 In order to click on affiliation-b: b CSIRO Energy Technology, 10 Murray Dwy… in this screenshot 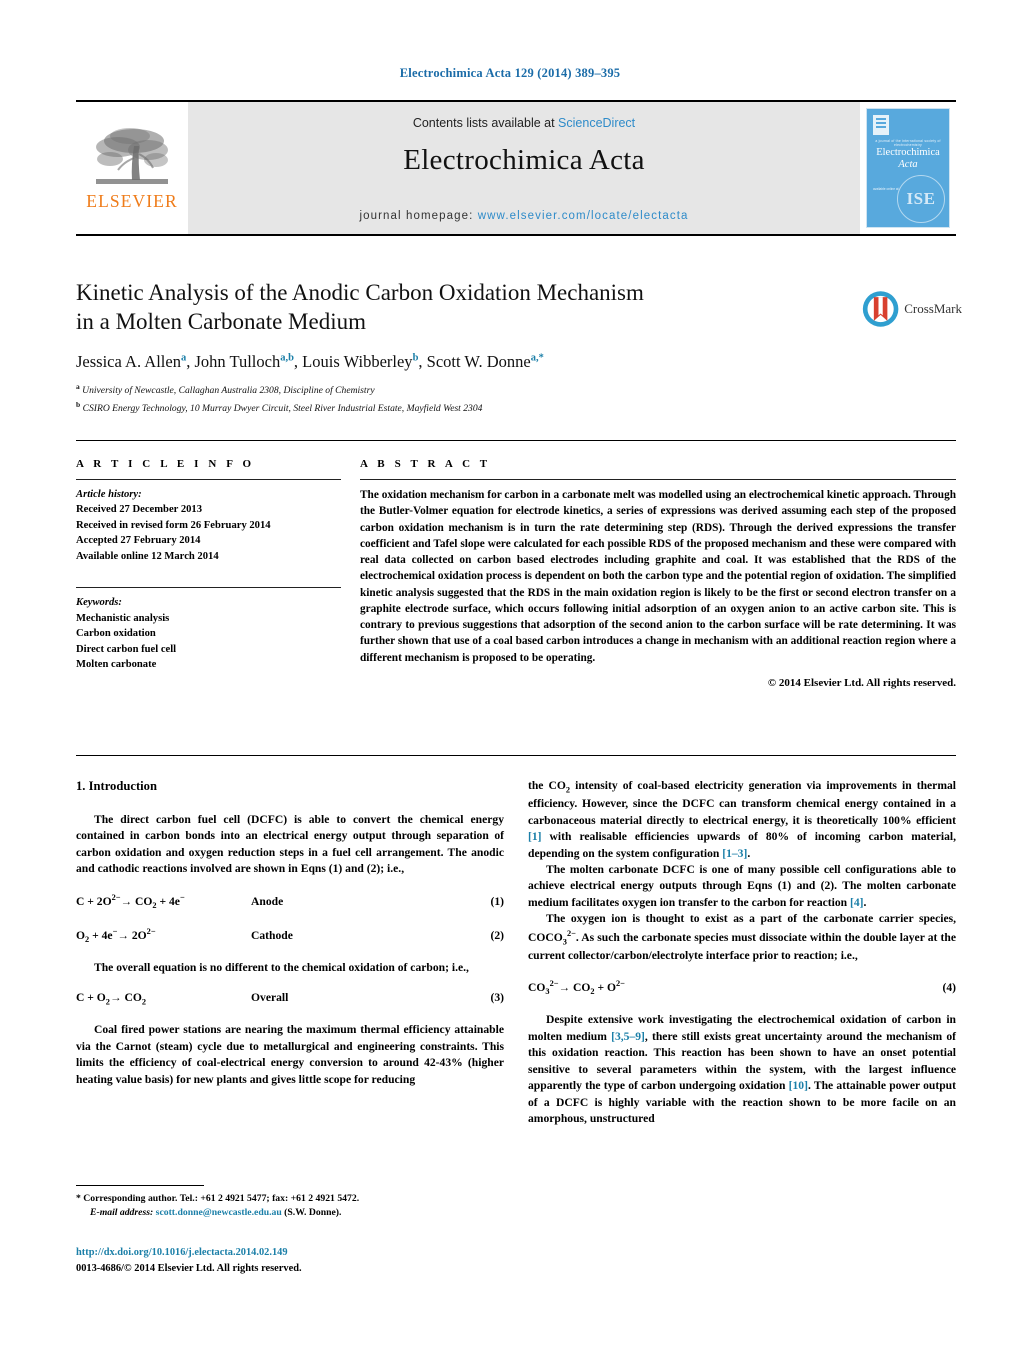, I will do `click(471, 408)`.